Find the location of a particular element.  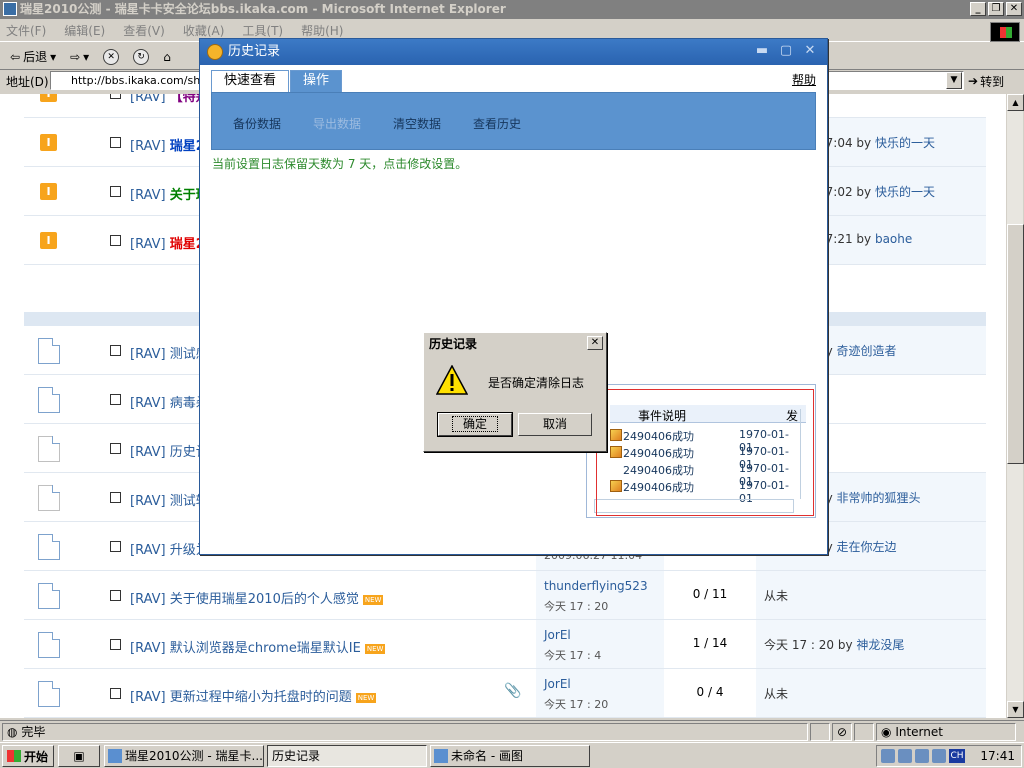

topic-icon is located at coordinates (49, 547).